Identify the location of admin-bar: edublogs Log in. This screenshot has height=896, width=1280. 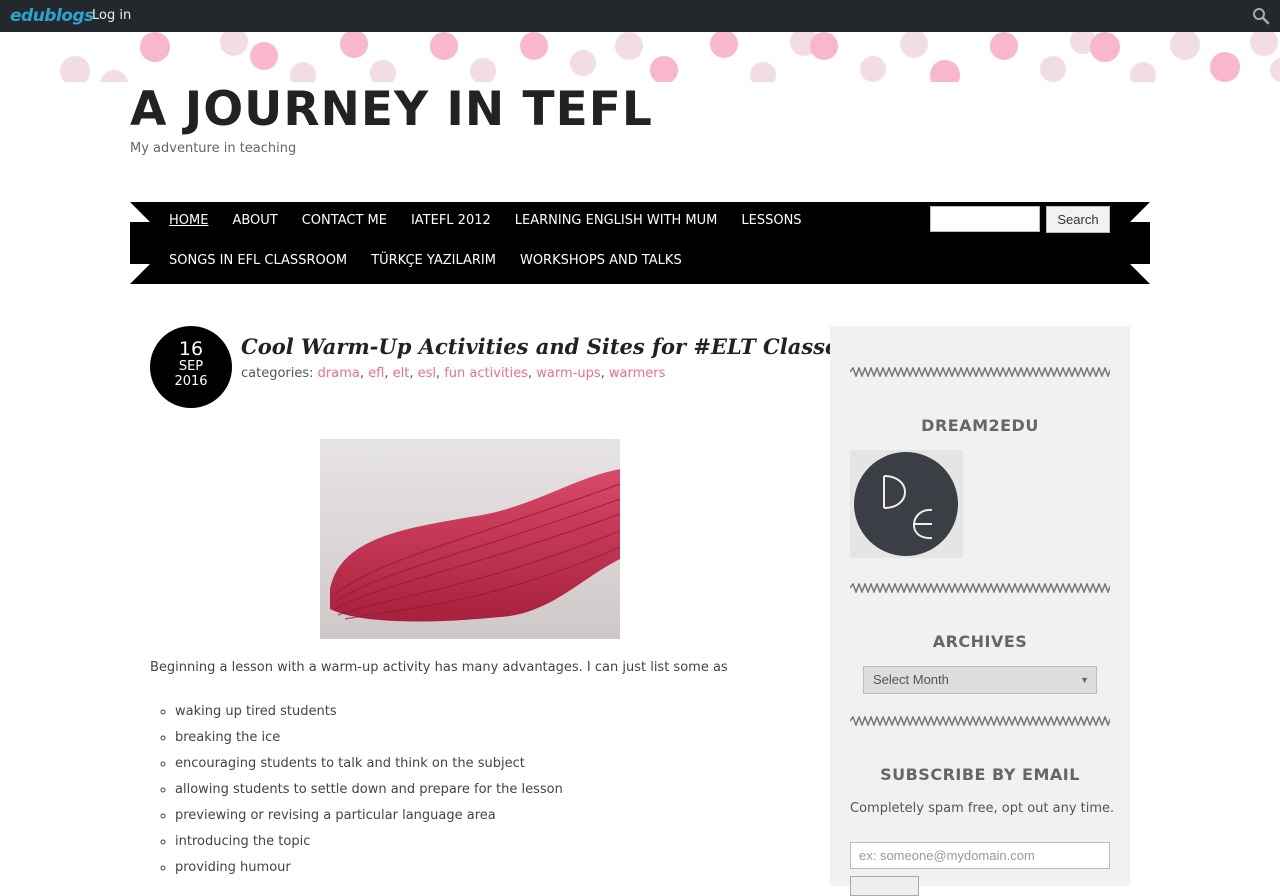
(640, 16).